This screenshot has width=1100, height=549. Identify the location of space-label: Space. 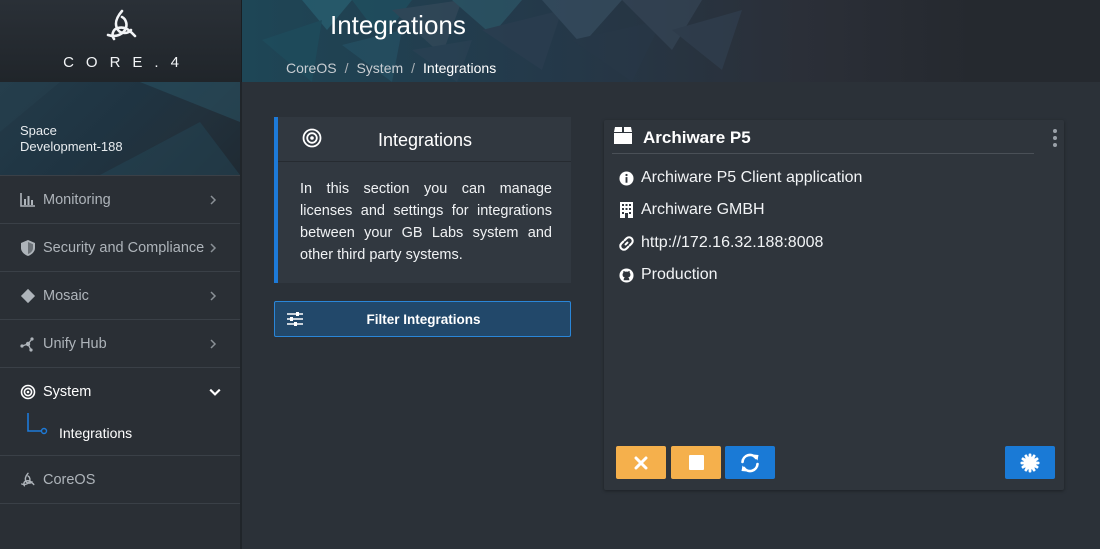
(38, 130).